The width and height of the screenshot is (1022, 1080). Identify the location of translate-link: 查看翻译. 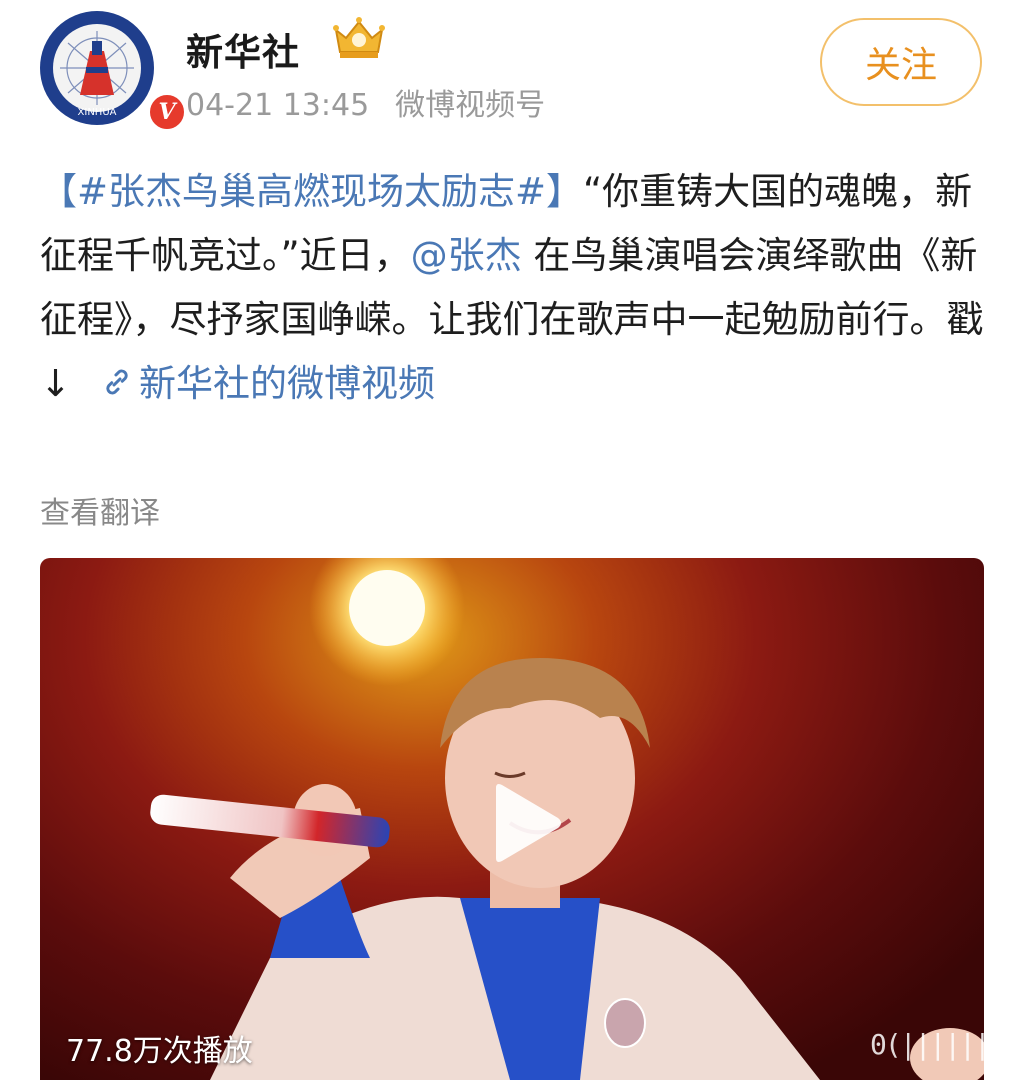
(100, 510).